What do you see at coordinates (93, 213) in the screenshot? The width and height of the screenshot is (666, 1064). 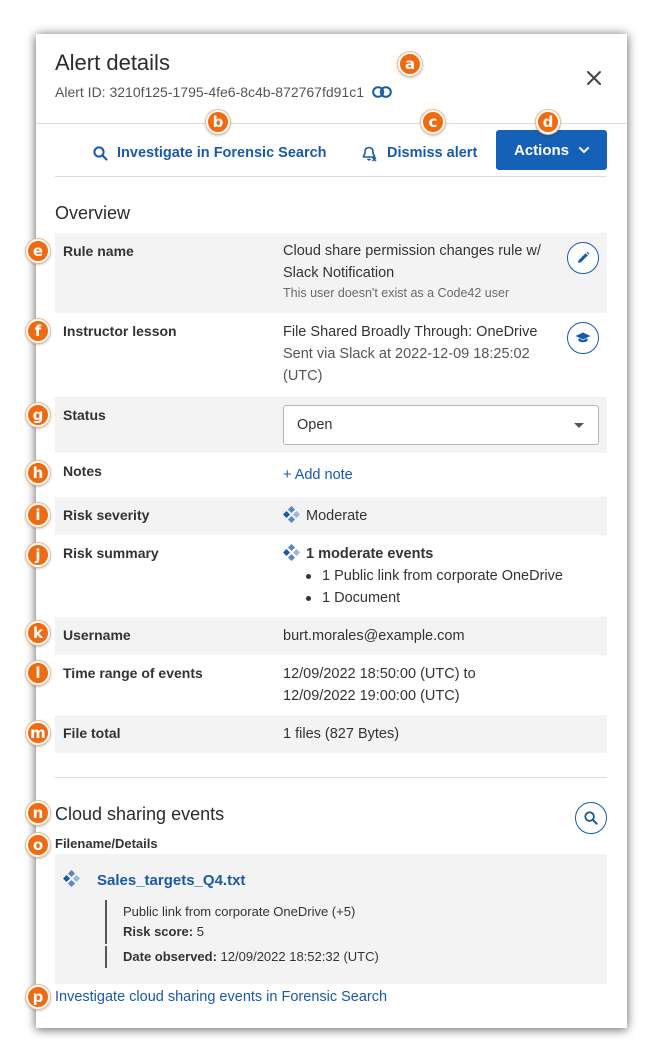 I see `overview-title: Overview` at bounding box center [93, 213].